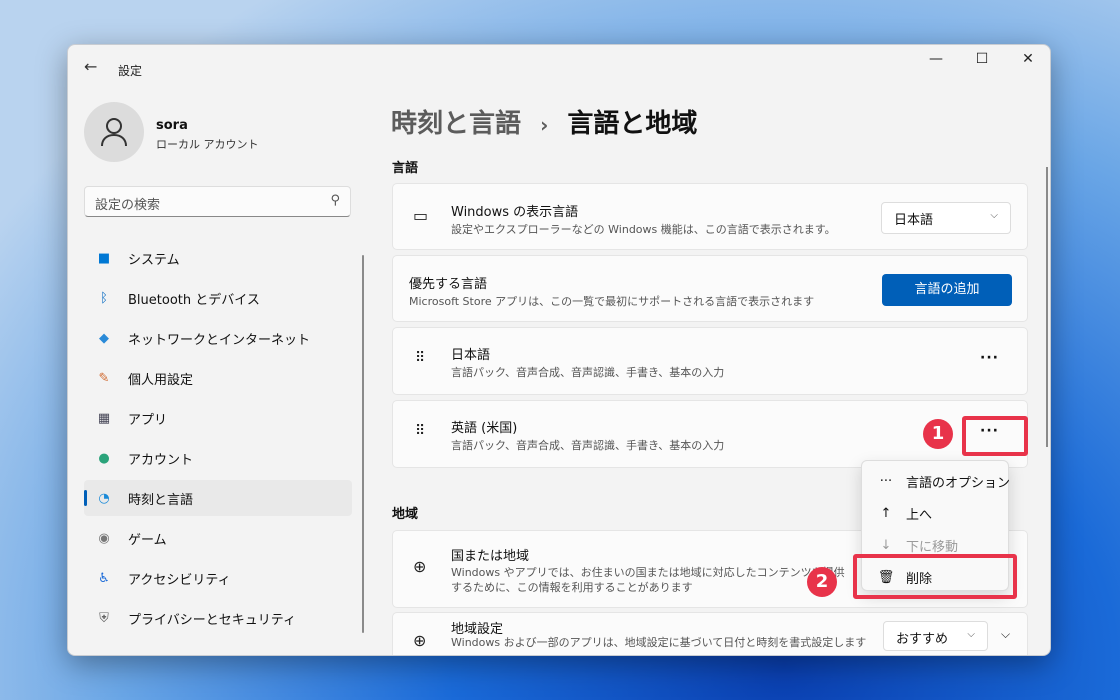 Image resolution: width=1120 pixels, height=700 pixels. I want to click on close-button: ✕, so click(1028, 59).